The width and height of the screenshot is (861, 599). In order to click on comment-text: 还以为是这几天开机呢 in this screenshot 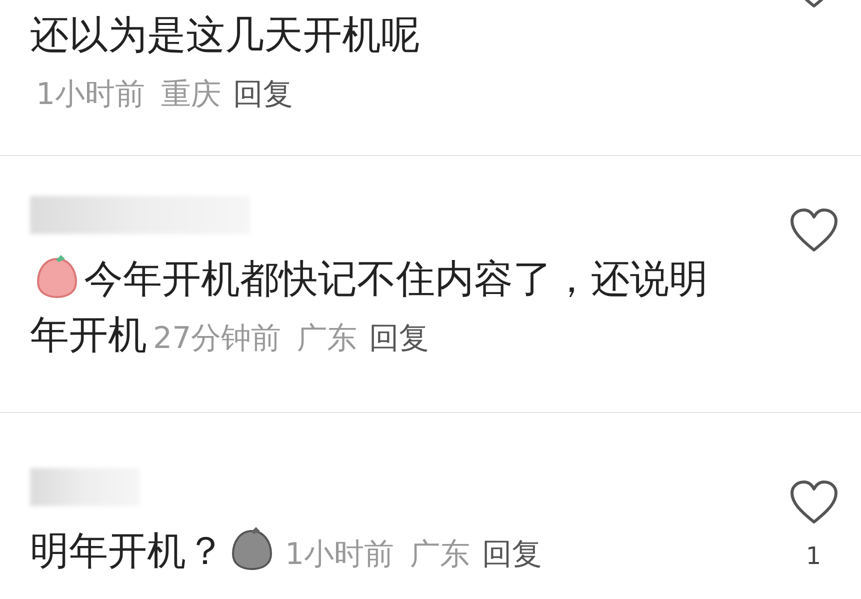, I will do `click(225, 35)`.